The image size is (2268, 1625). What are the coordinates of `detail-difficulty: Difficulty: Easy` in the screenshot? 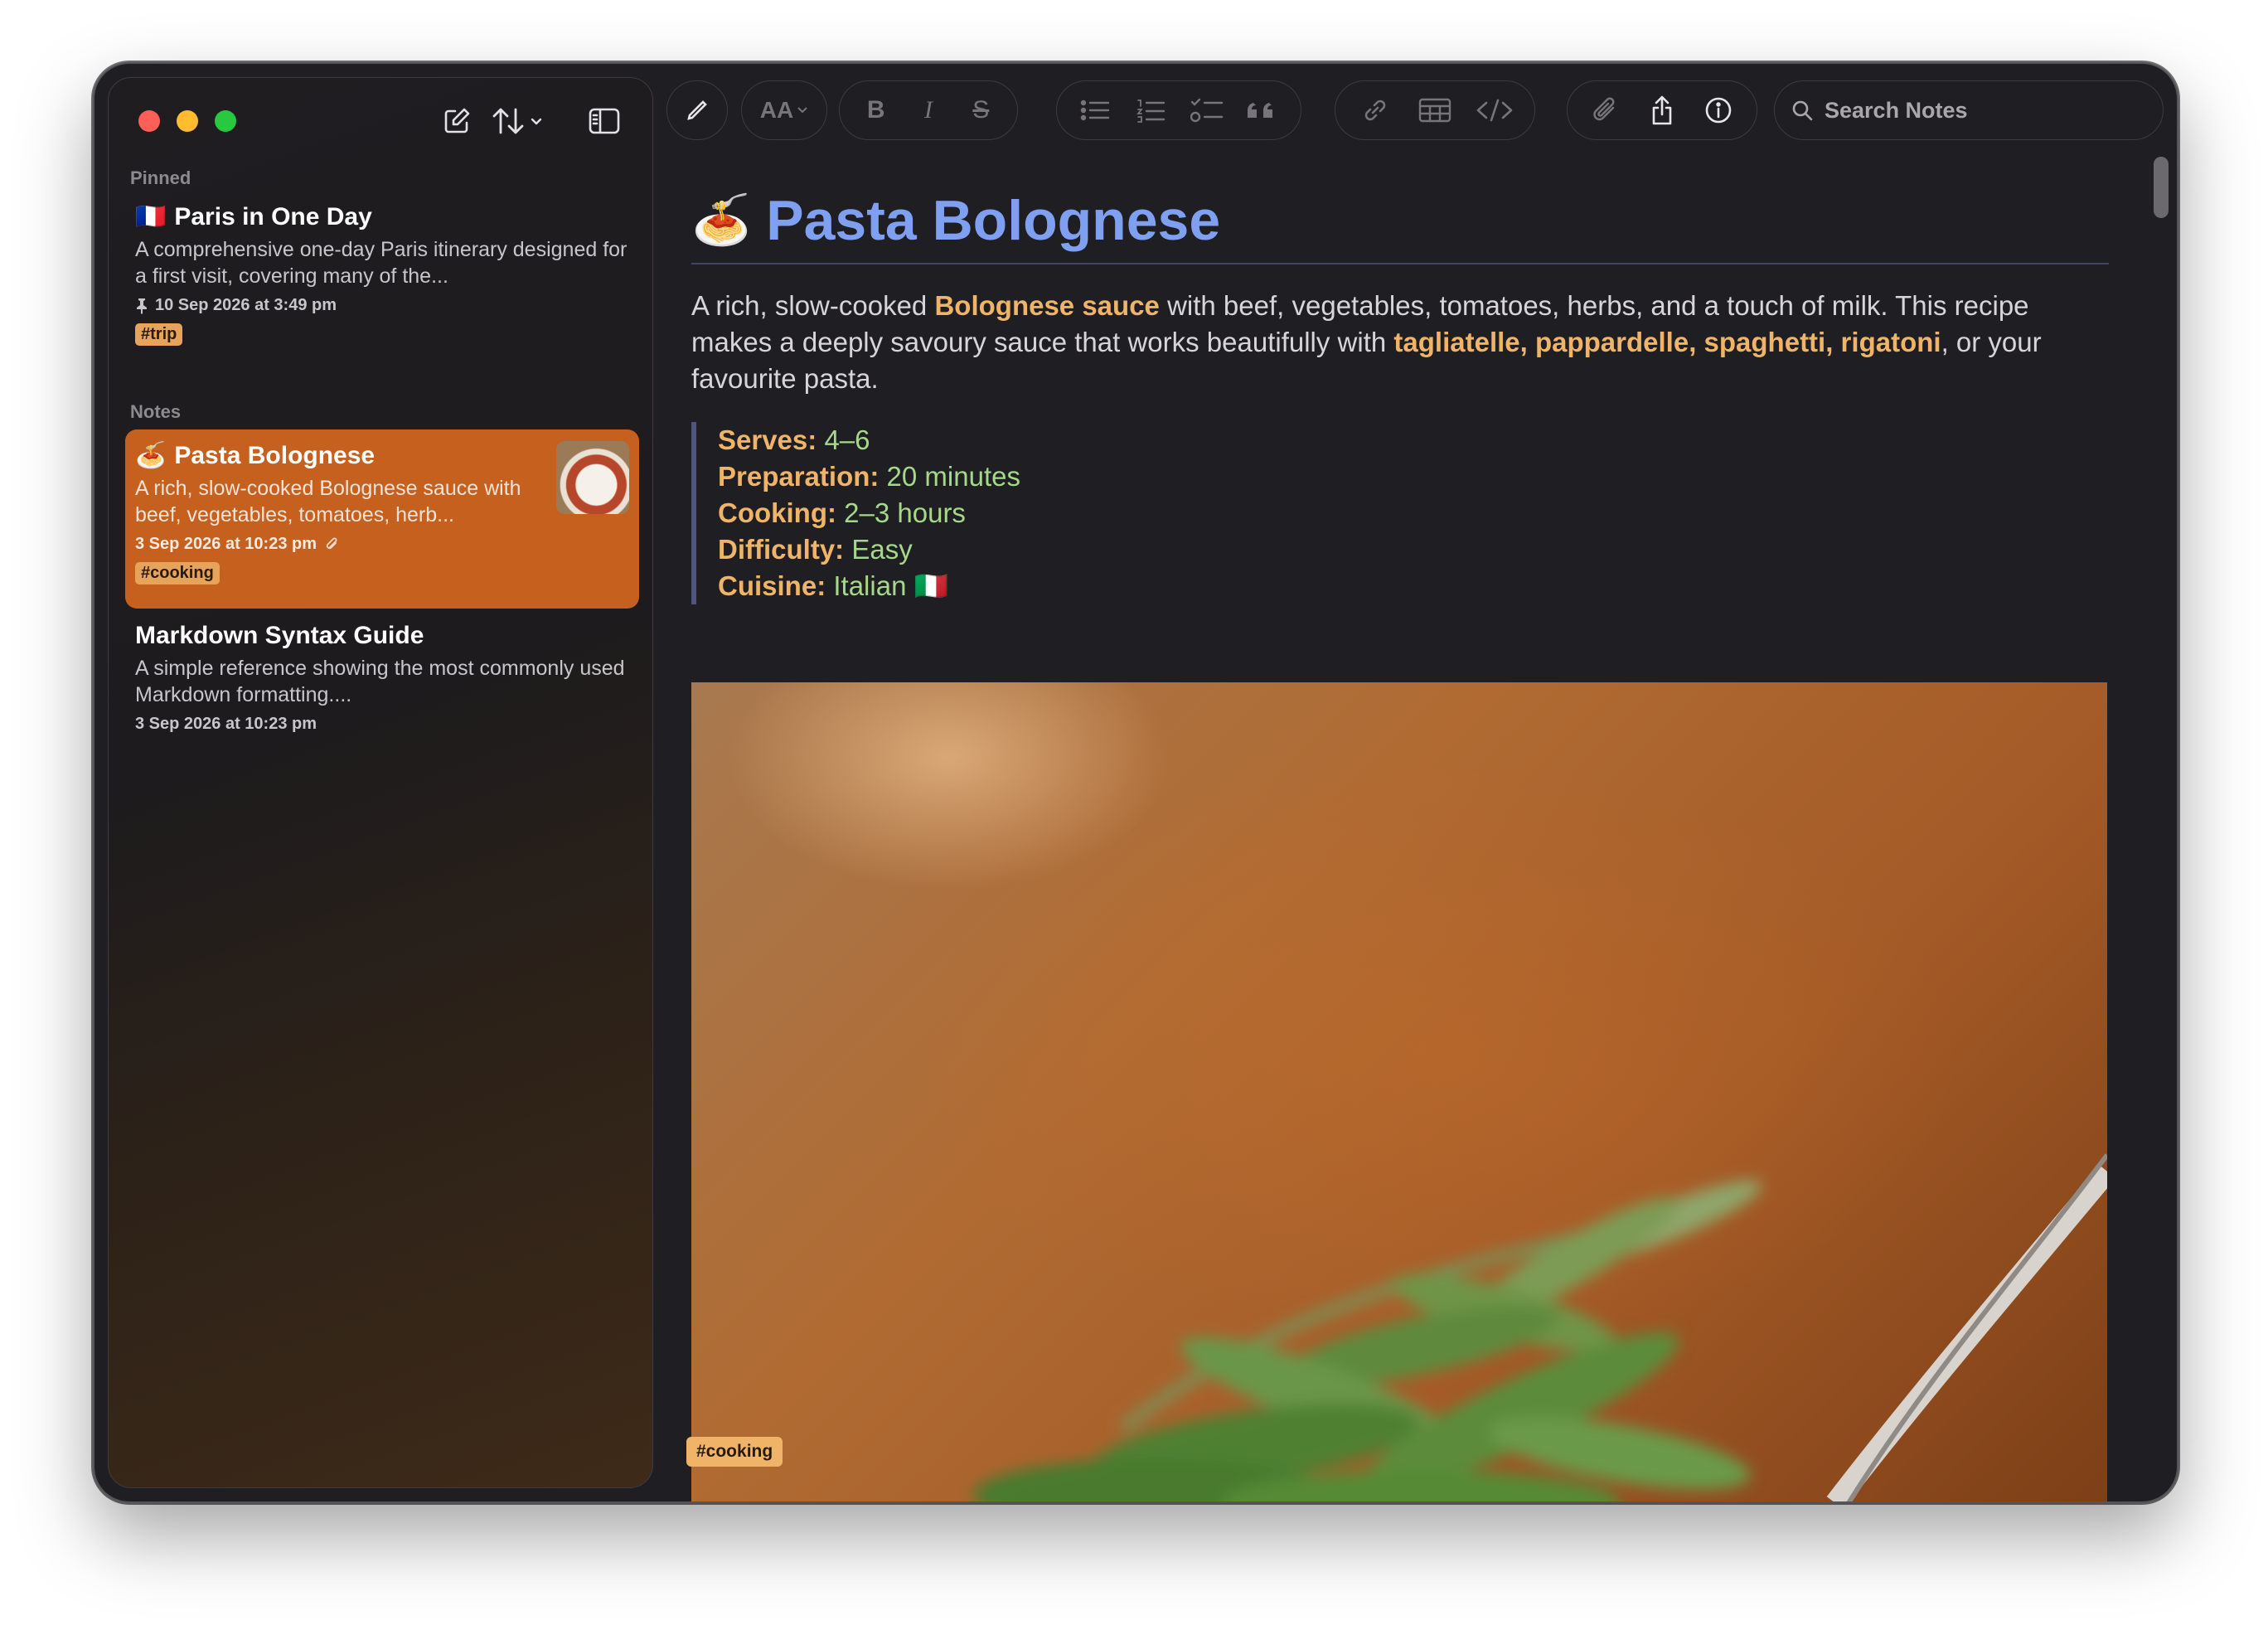 It's located at (815, 549).